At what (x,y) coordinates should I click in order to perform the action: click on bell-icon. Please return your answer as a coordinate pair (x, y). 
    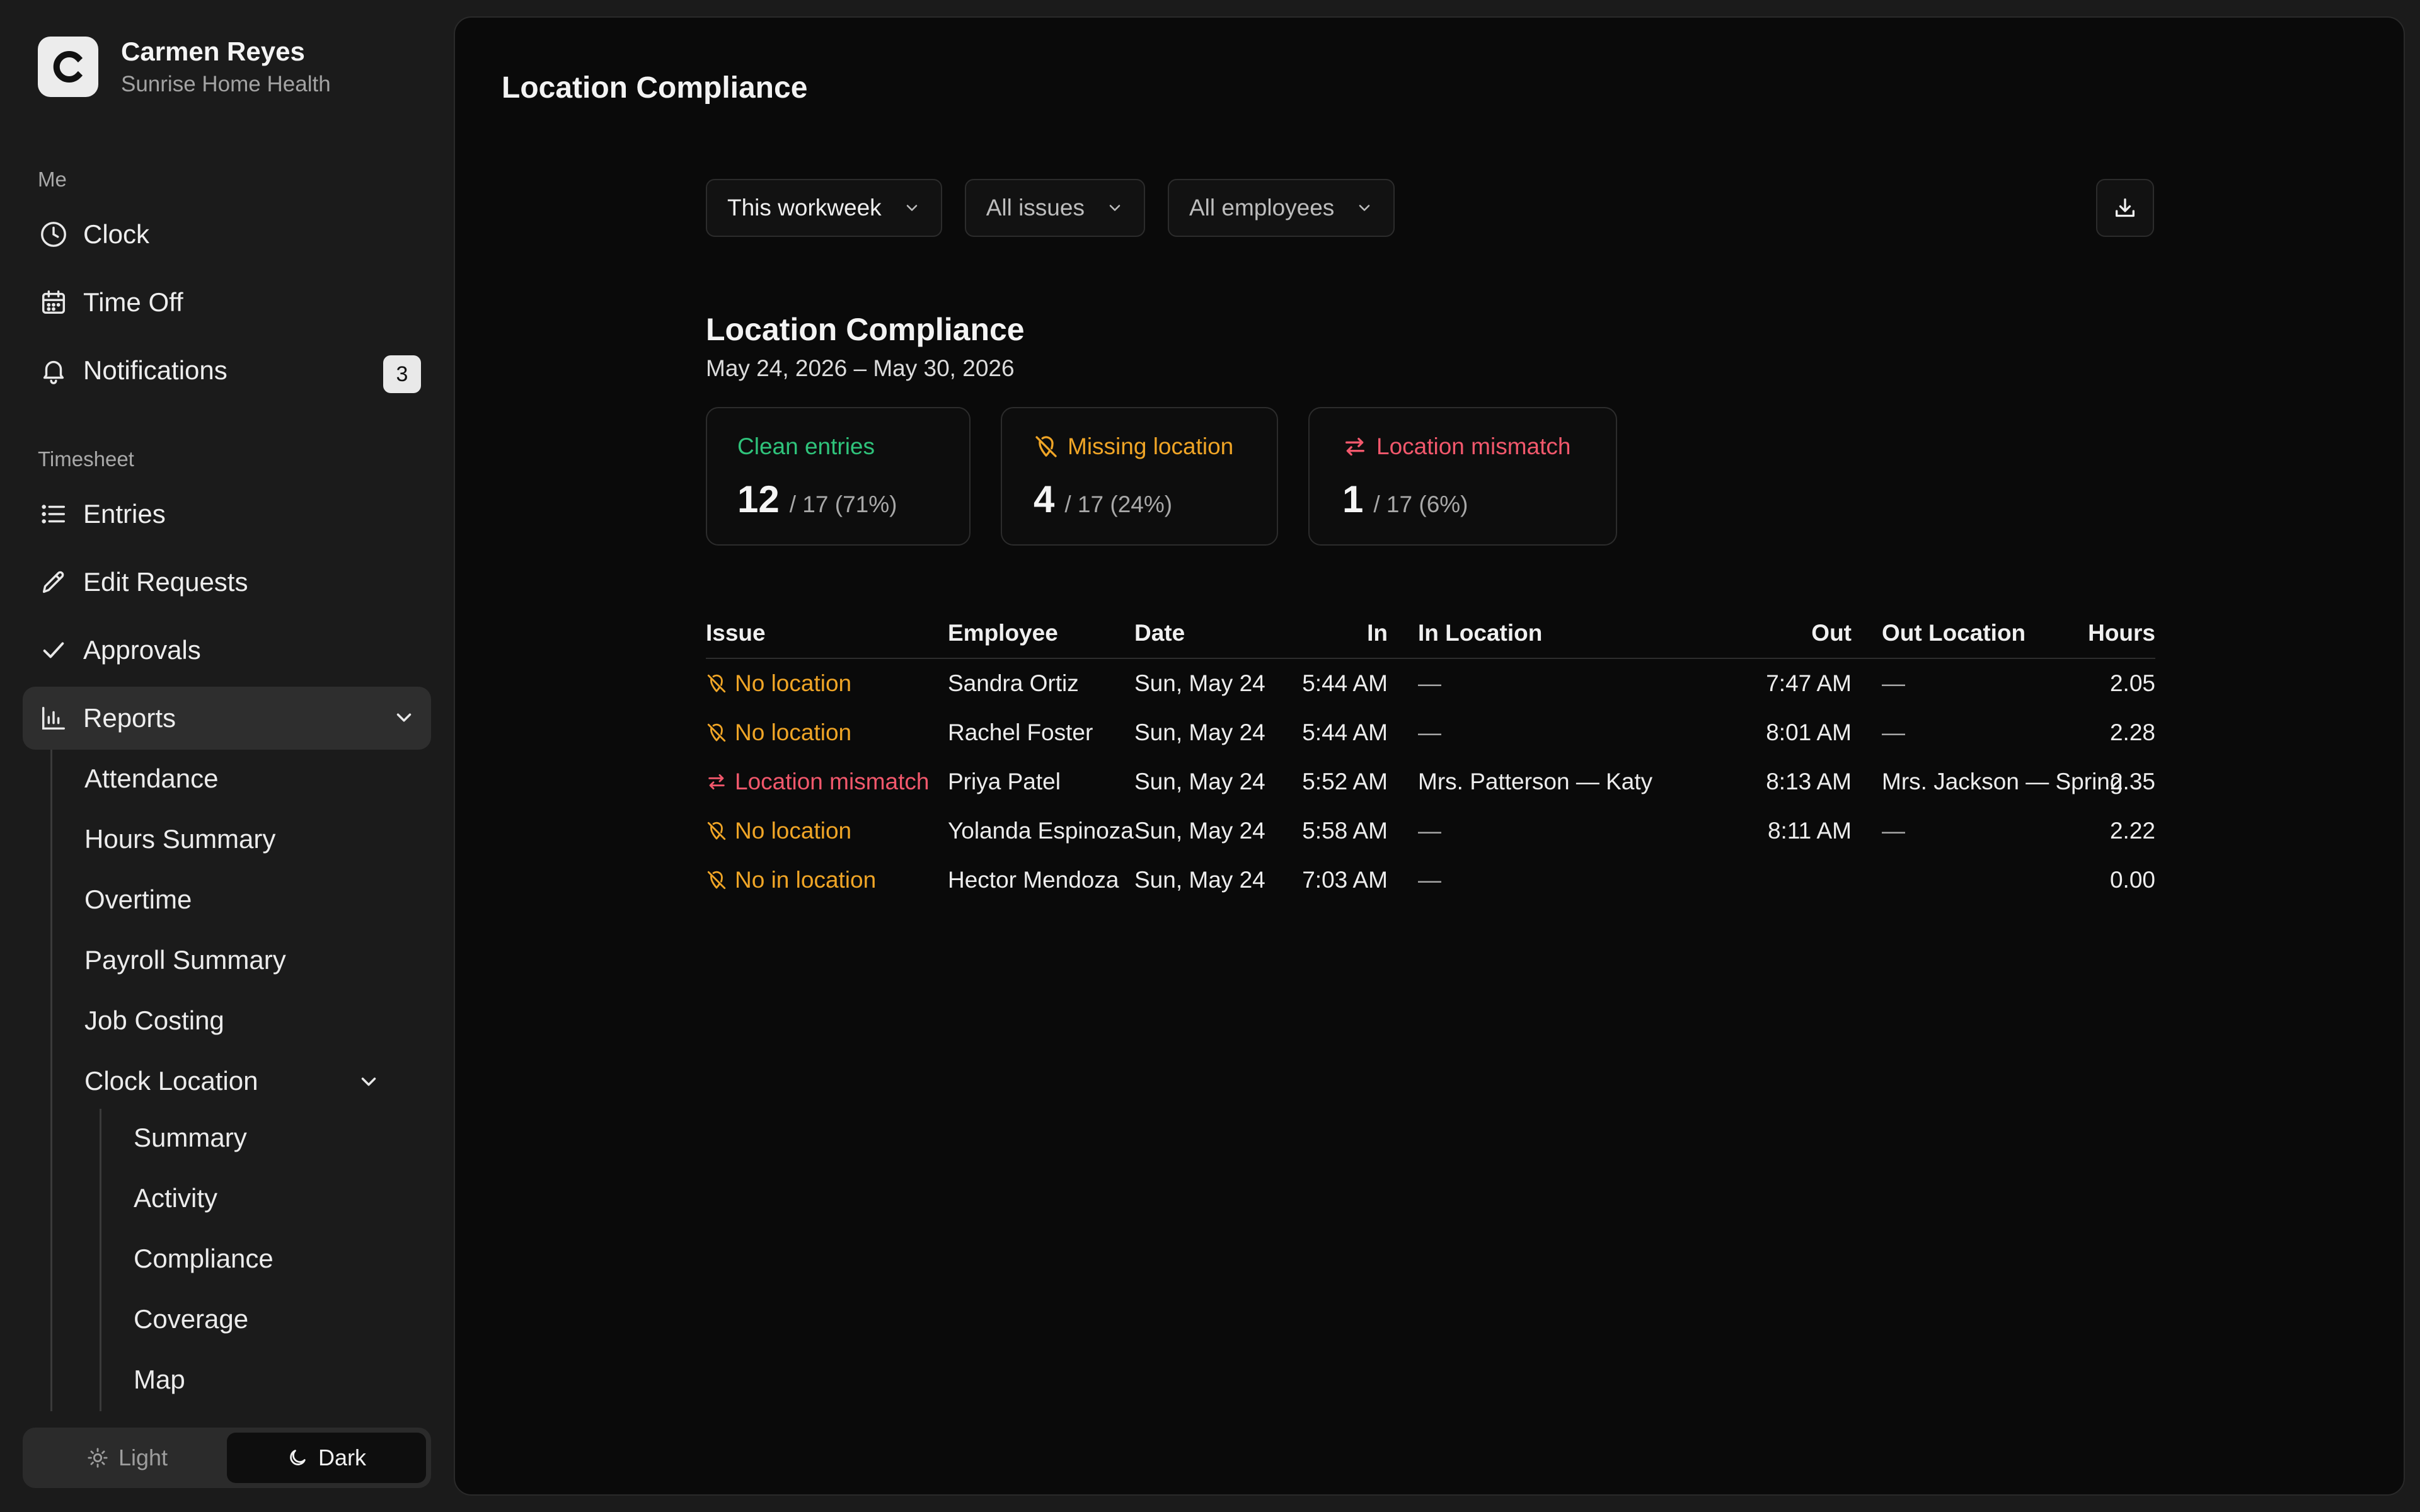
    Looking at the image, I should click on (54, 370).